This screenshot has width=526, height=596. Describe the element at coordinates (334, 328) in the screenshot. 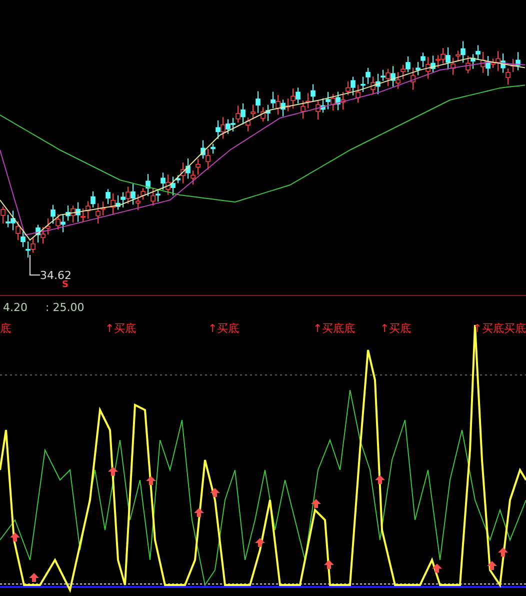

I see `signal-label: ↑买底底` at that location.